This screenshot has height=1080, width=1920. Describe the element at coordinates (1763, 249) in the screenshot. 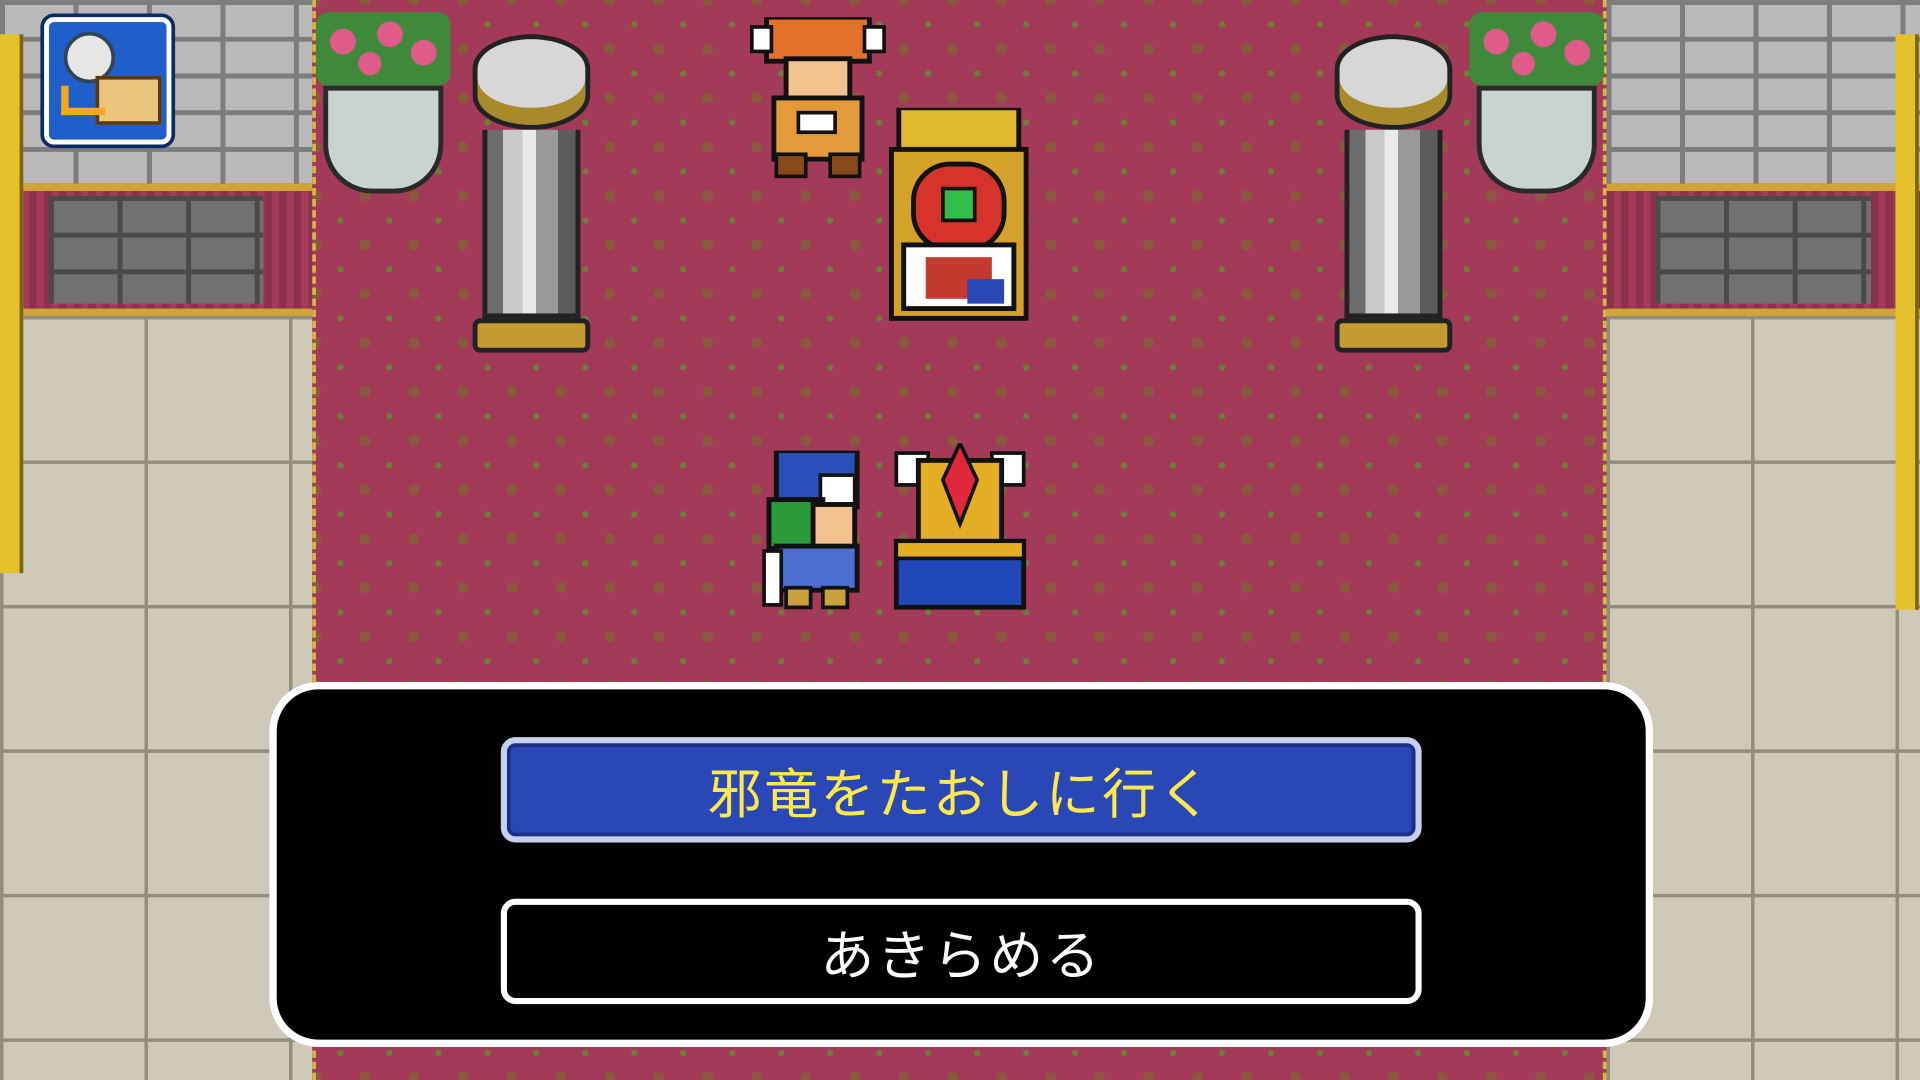

I see `right-wall-band` at that location.